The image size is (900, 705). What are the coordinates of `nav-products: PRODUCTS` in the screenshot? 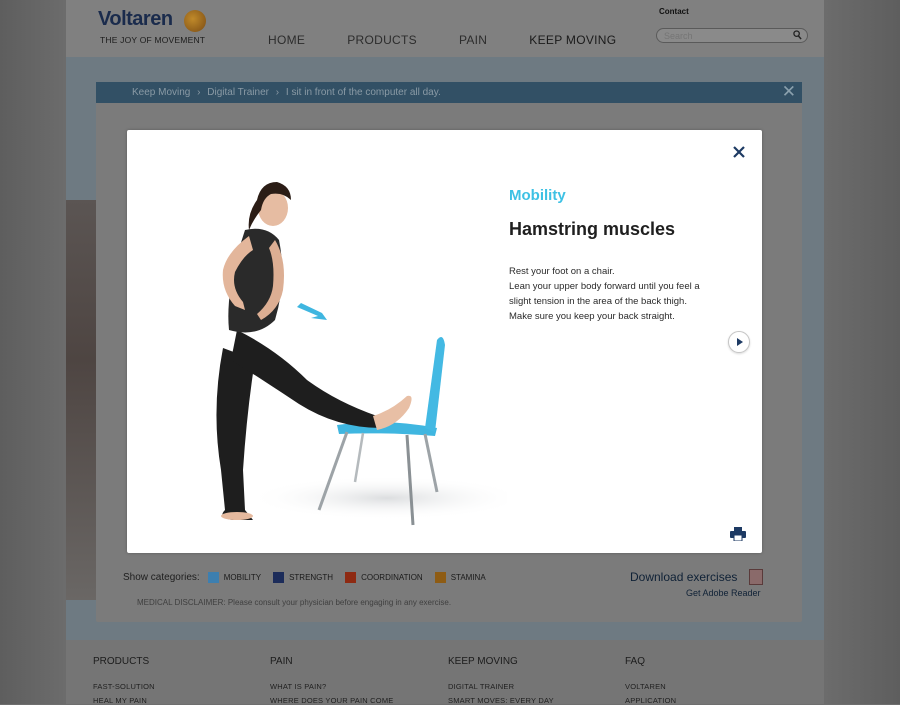 It's located at (382, 40).